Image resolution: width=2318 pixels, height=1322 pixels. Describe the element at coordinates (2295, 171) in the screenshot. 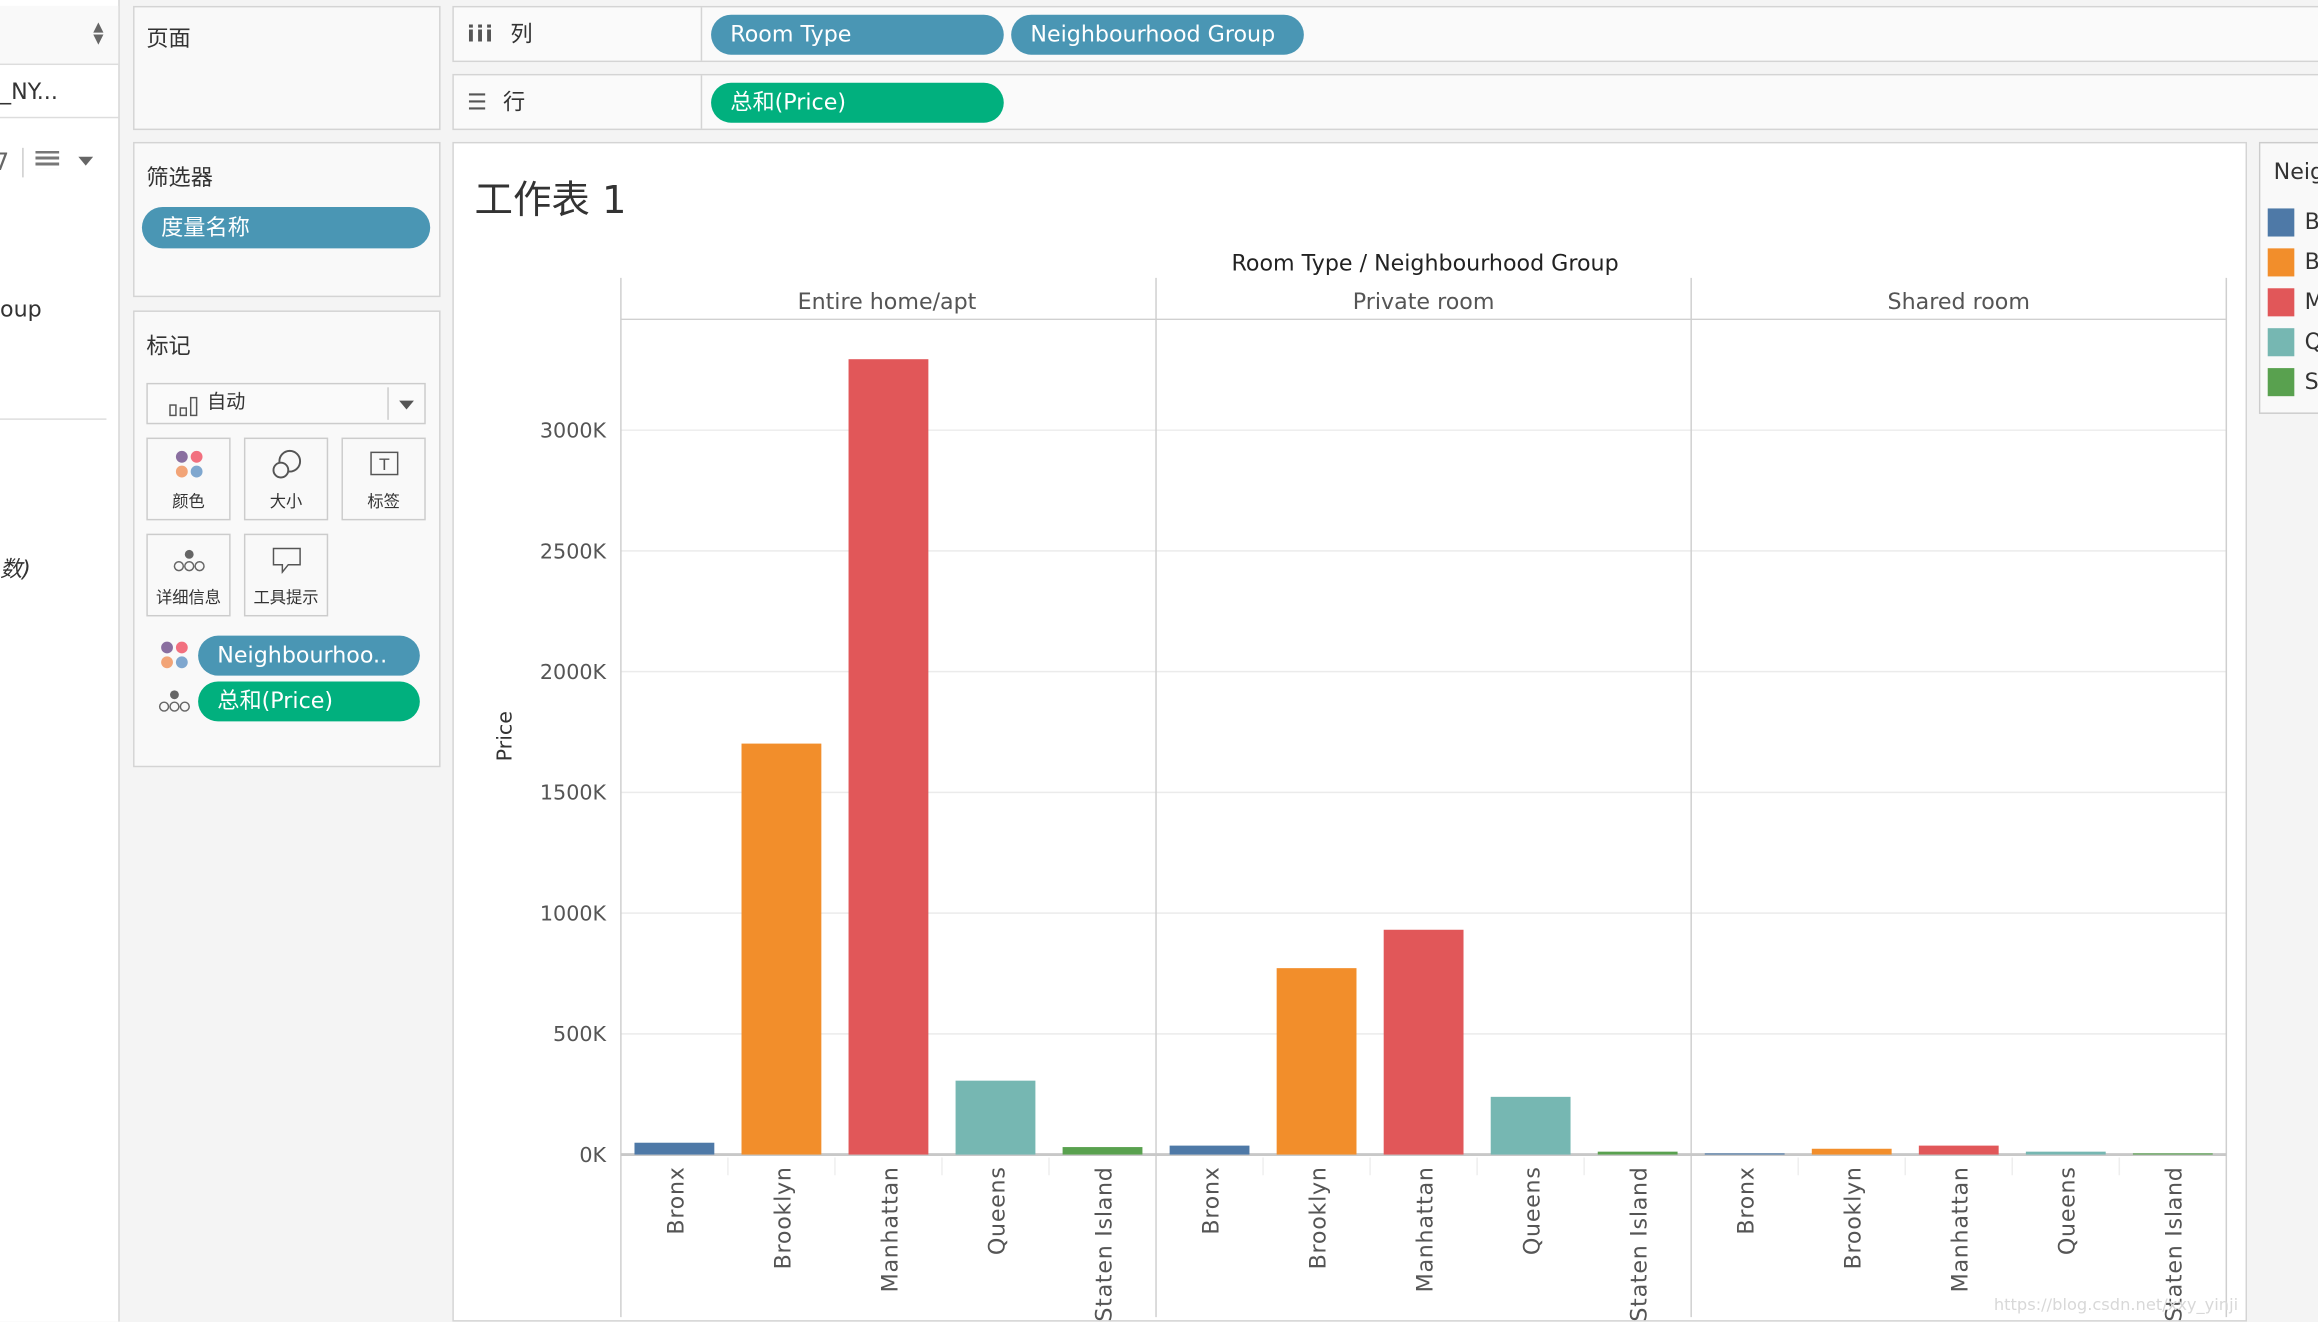

I see `legend-title: Neig` at that location.